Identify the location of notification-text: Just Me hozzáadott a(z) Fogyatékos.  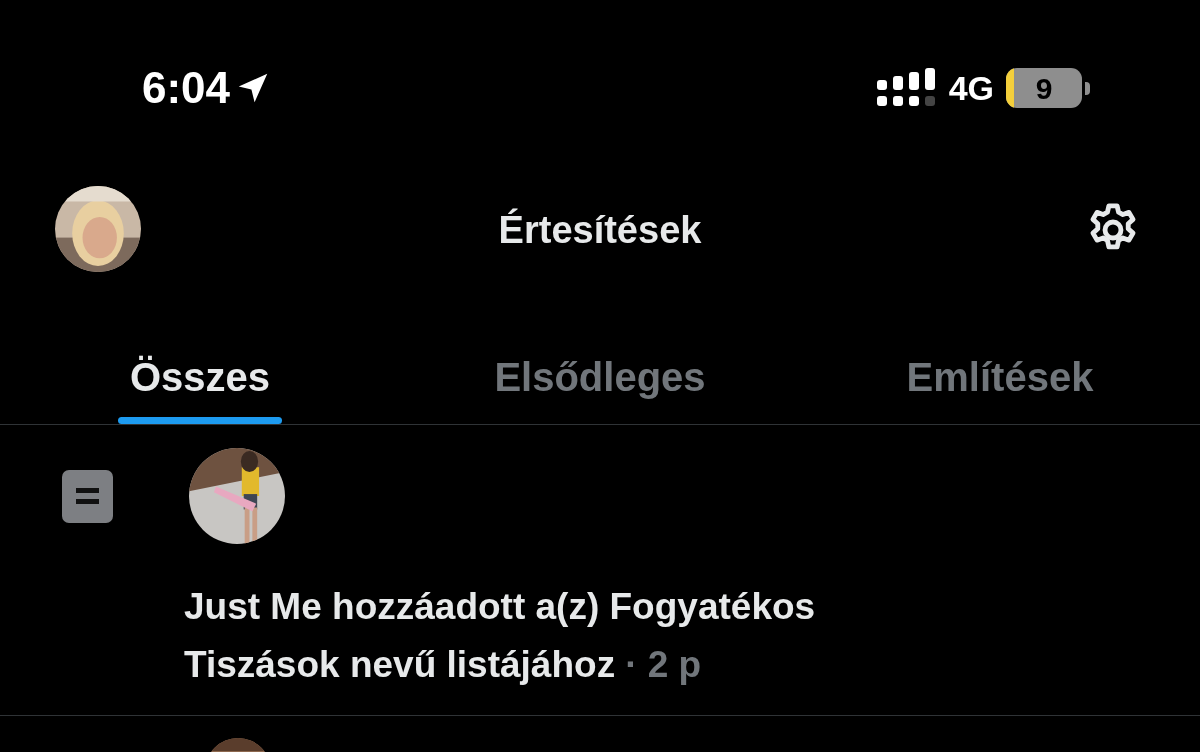
(500, 607).